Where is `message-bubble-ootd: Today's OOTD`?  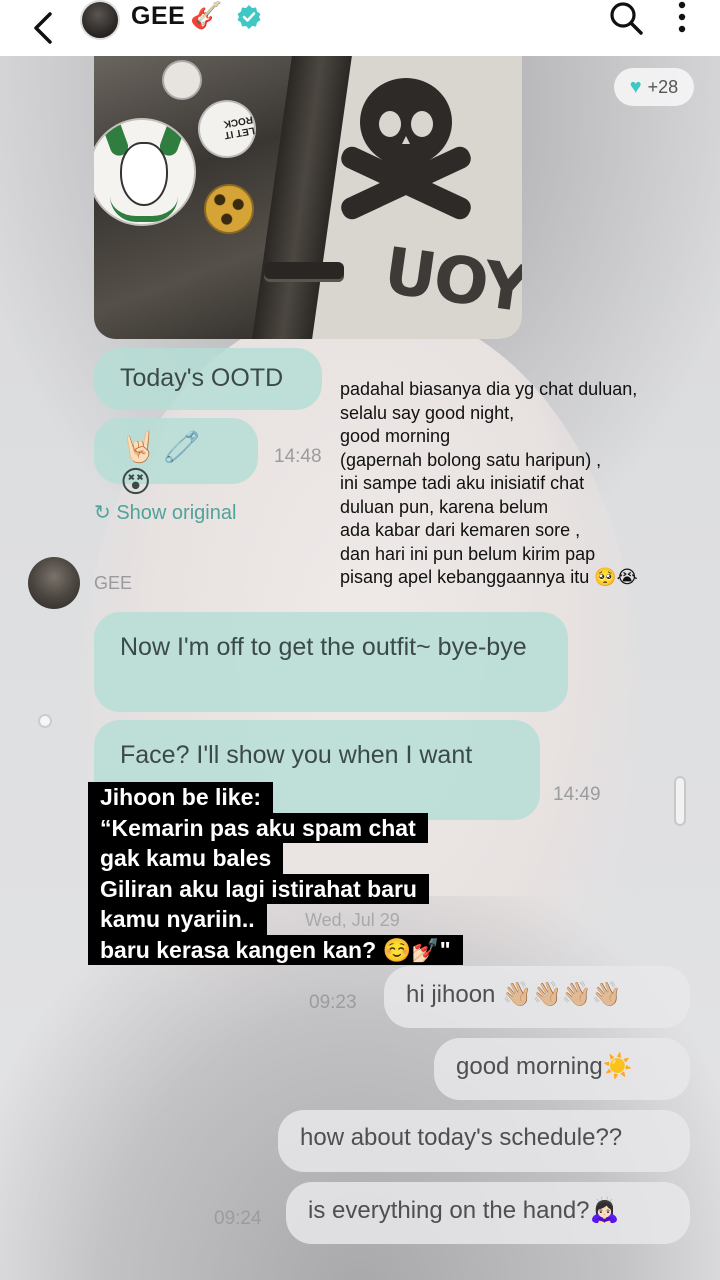 message-bubble-ootd: Today's OOTD is located at coordinates (208, 379).